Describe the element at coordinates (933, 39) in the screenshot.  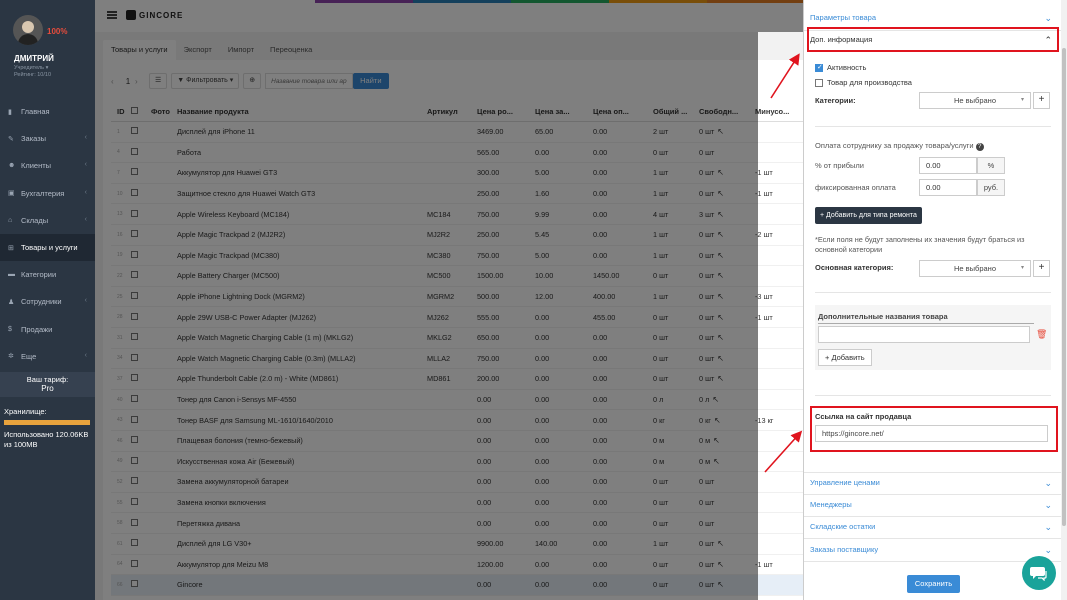
I see `highlight-box-extra-info` at that location.